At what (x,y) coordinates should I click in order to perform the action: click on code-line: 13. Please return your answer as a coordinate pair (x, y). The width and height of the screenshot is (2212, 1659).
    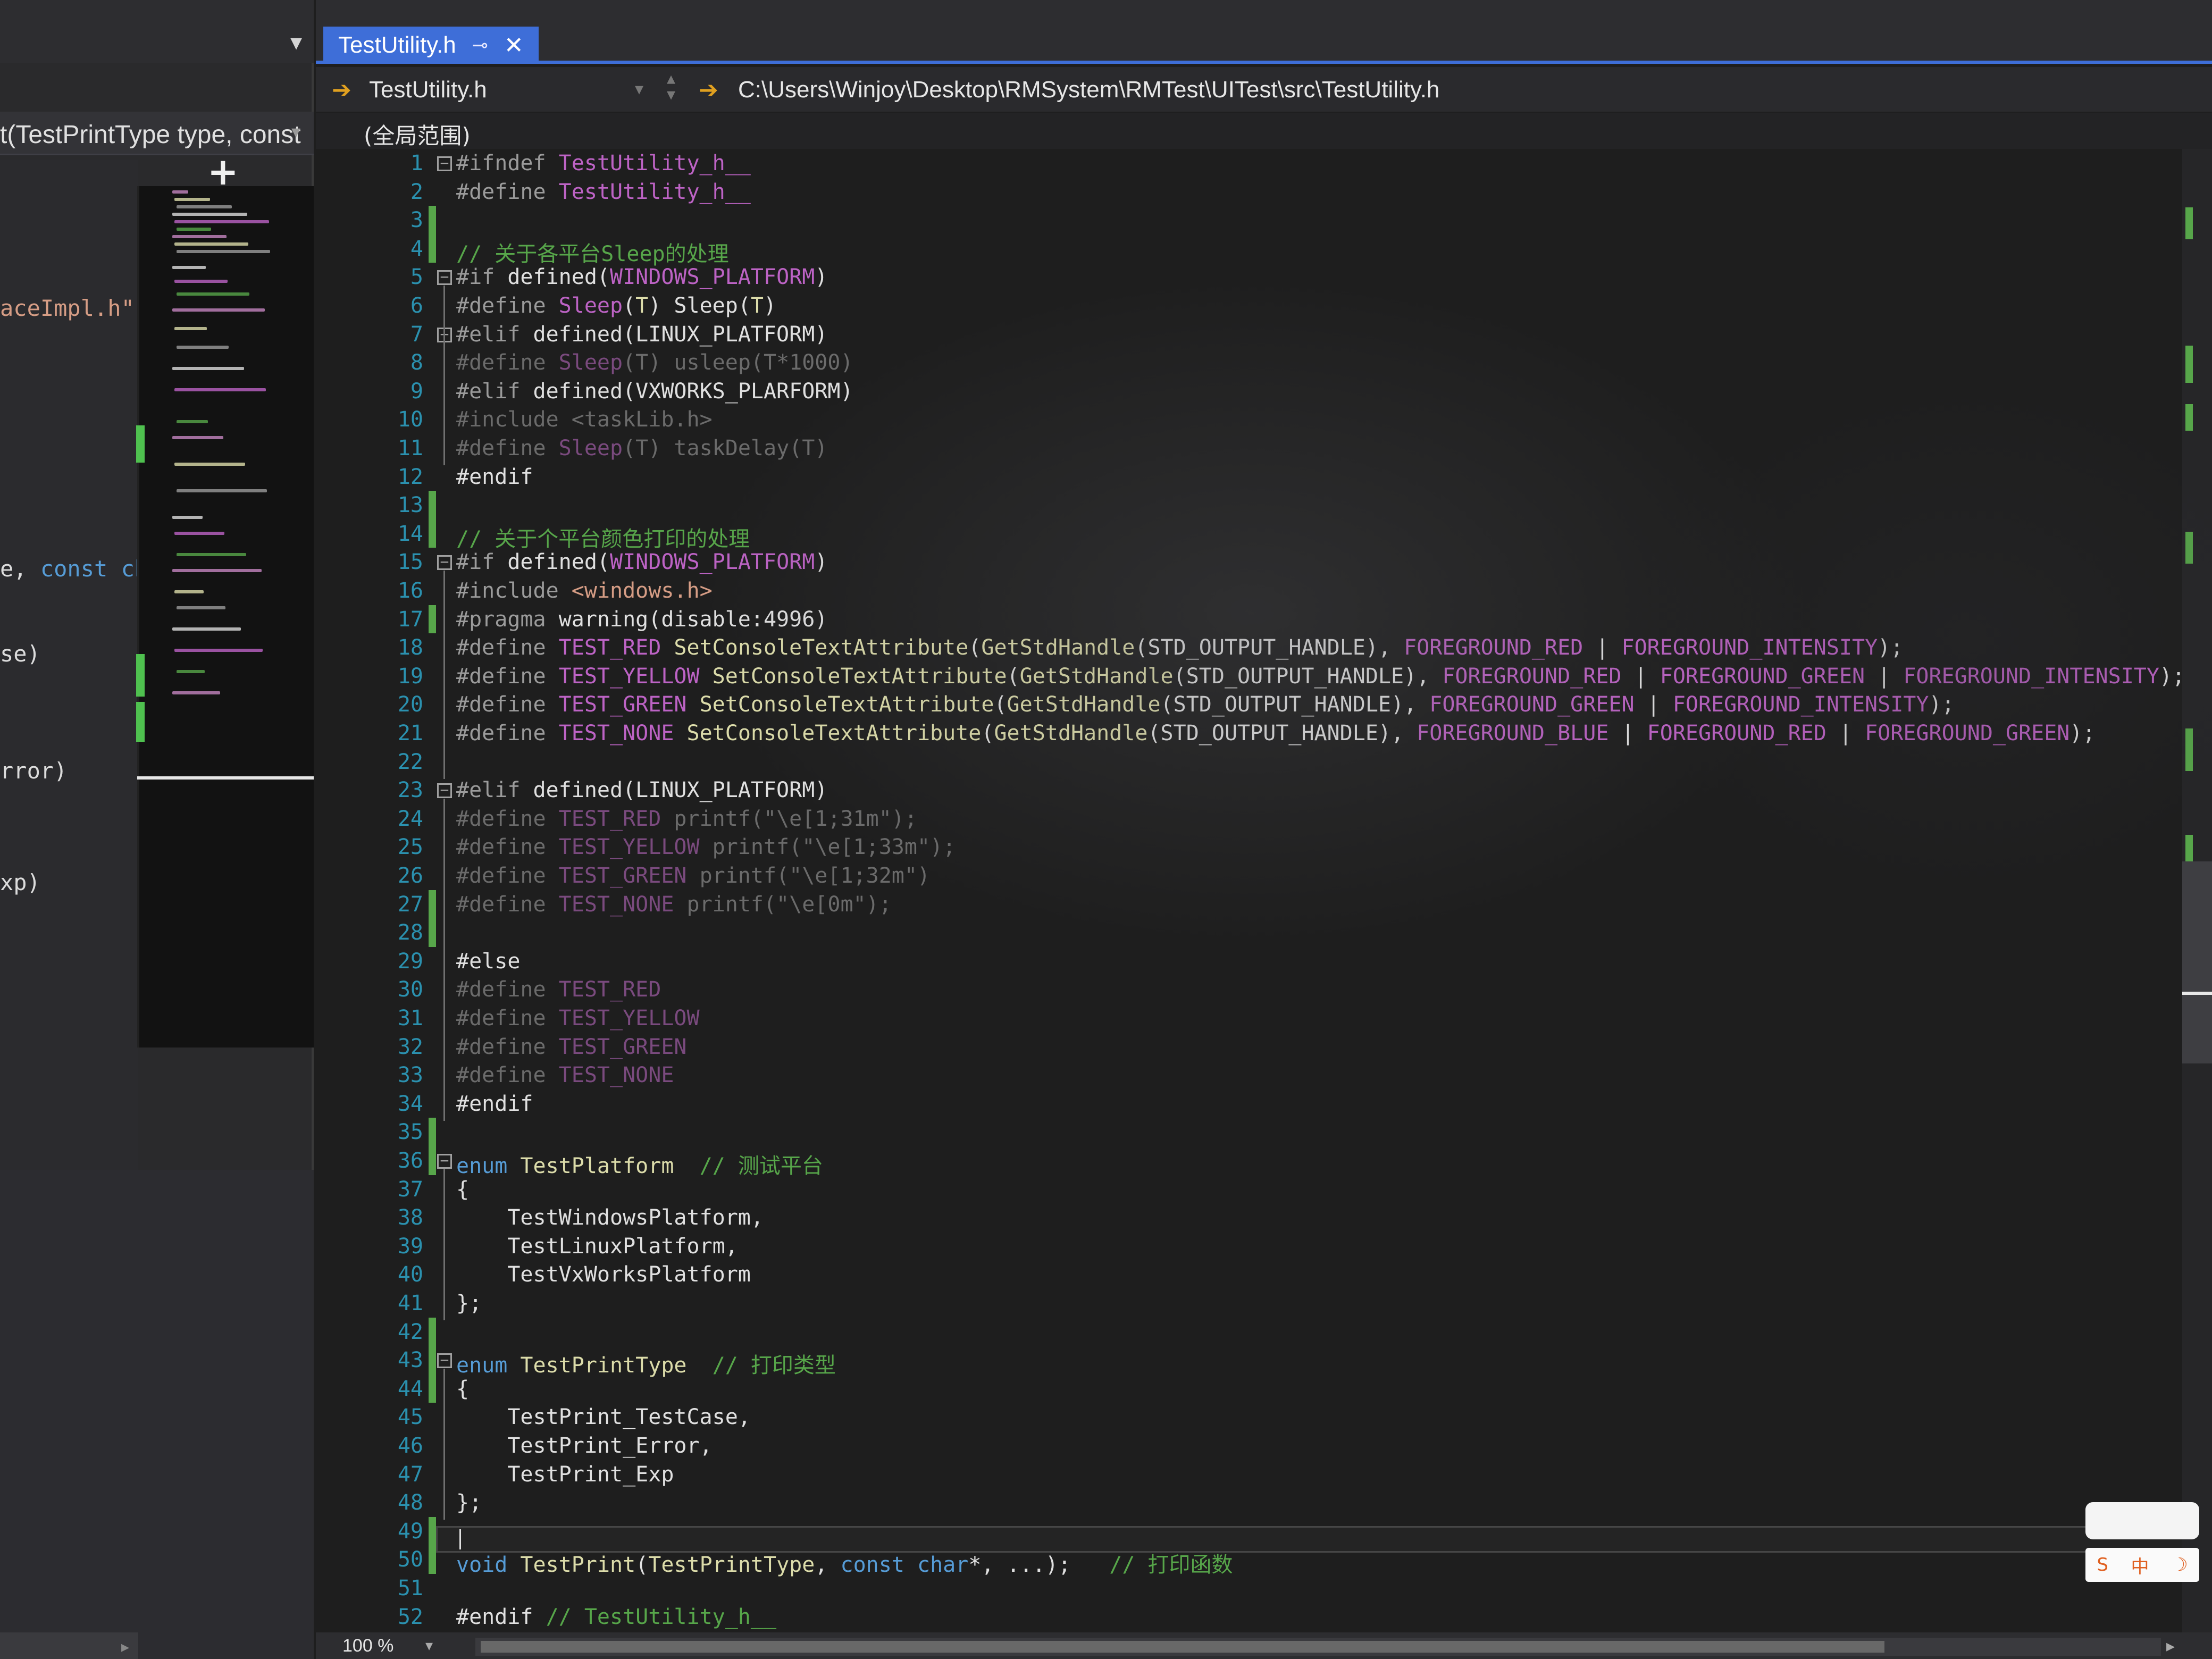
    Looking at the image, I should click on (1264, 505).